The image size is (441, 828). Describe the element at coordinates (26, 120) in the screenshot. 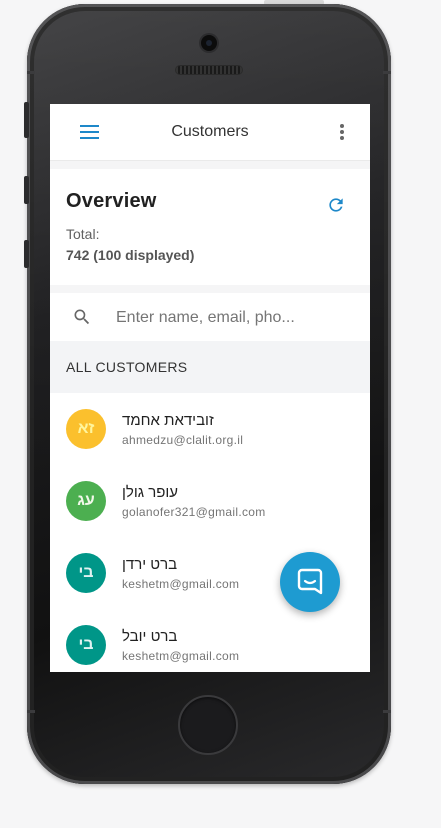

I see `phone-mute-switch` at that location.